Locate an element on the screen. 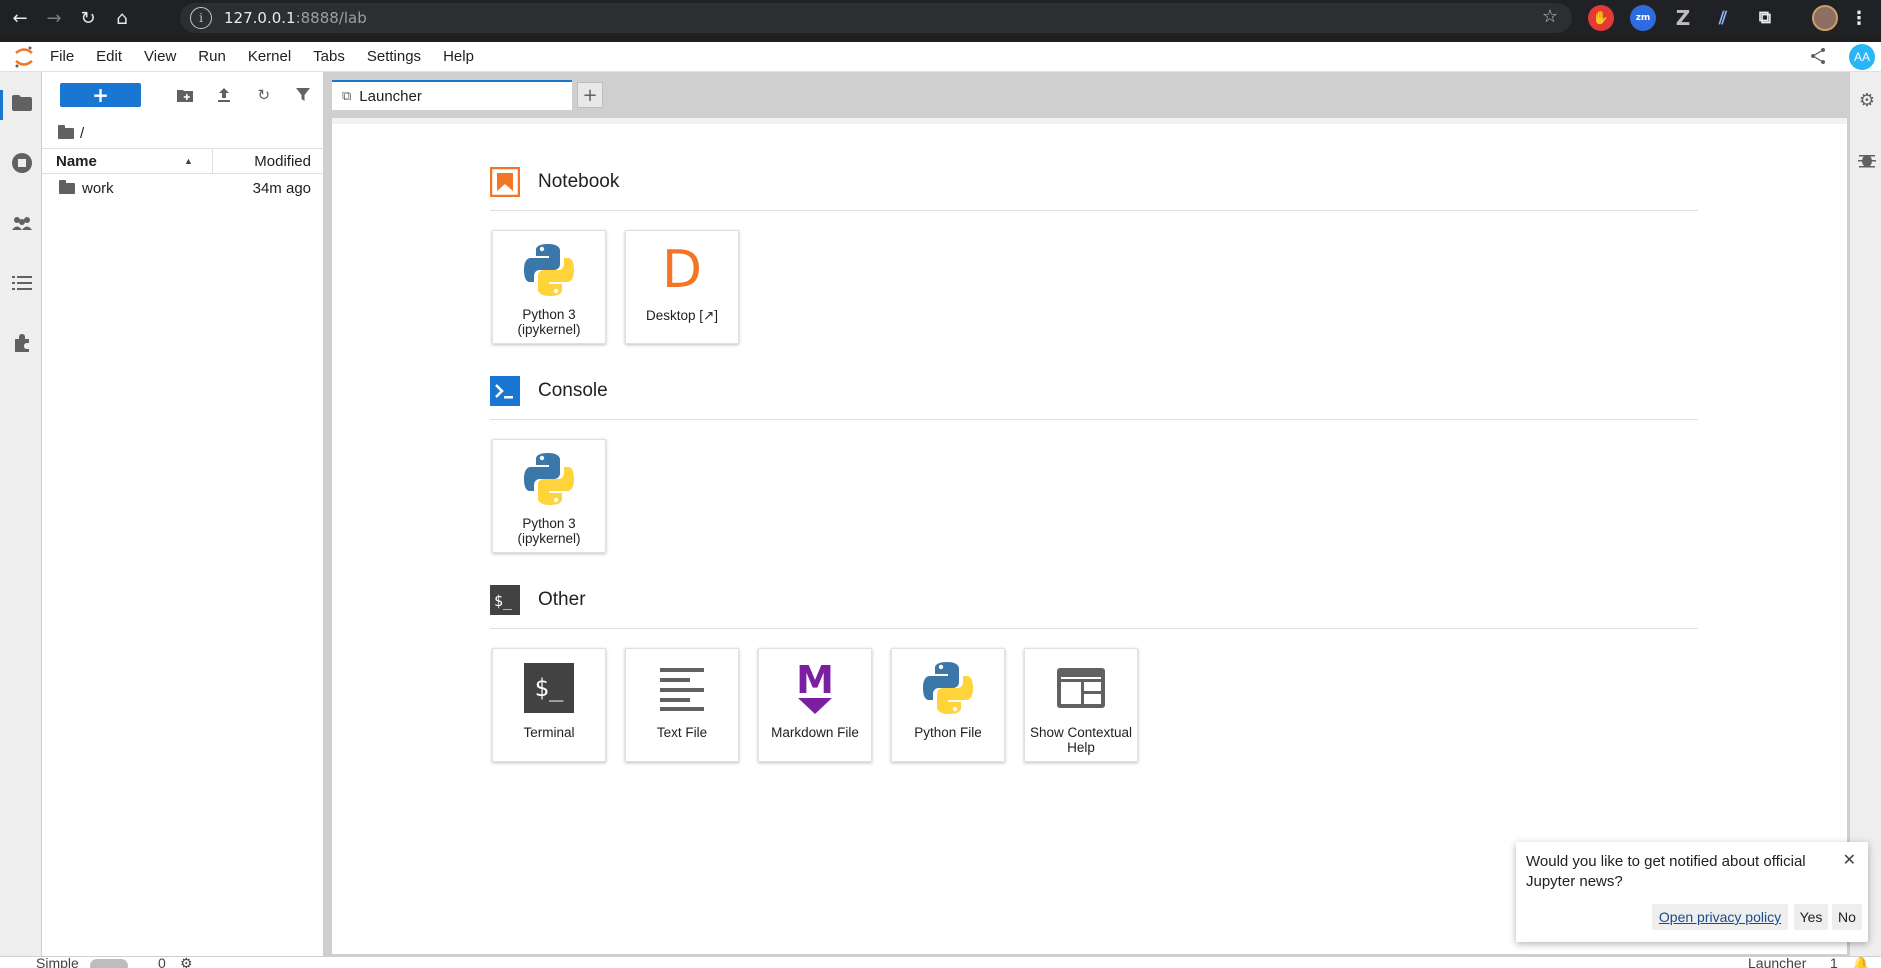  launcher-section-console: Console Python 3 (ipykernel) is located at coordinates (1109, 462).